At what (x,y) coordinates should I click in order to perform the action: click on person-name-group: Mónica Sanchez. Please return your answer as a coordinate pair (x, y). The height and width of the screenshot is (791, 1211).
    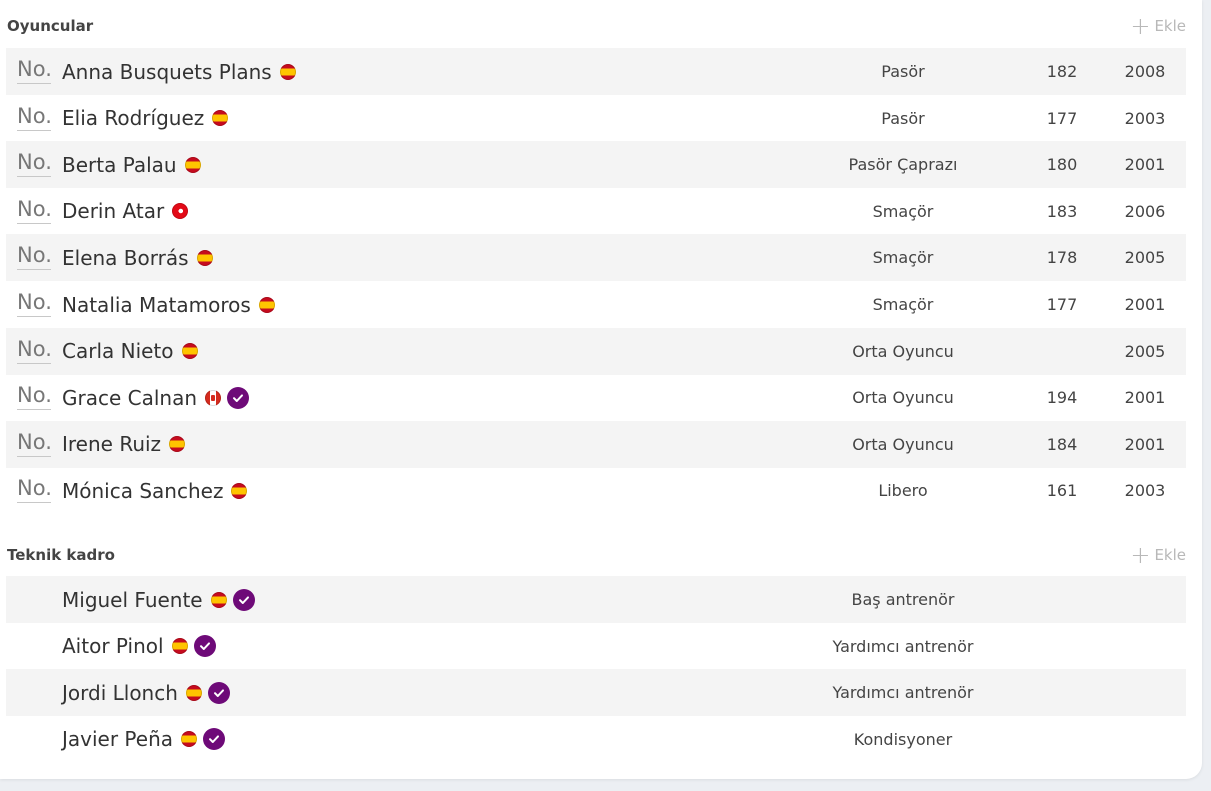
    Looking at the image, I should click on (155, 490).